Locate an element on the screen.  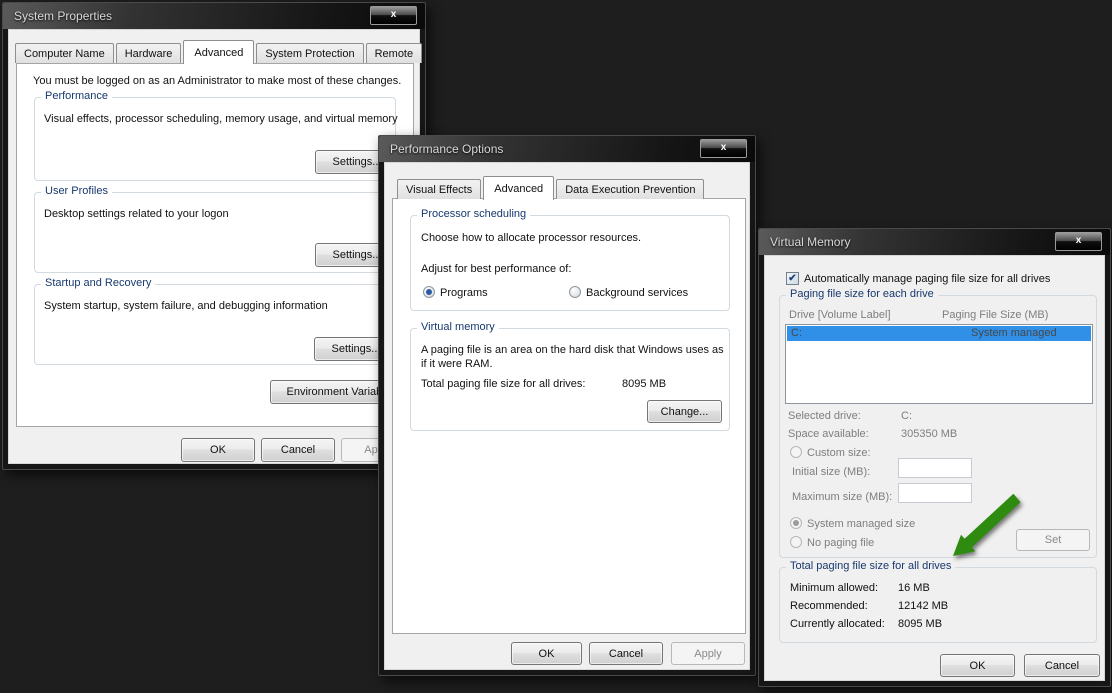
totals-group-label: Total paging file size for all drives is located at coordinates (871, 566).